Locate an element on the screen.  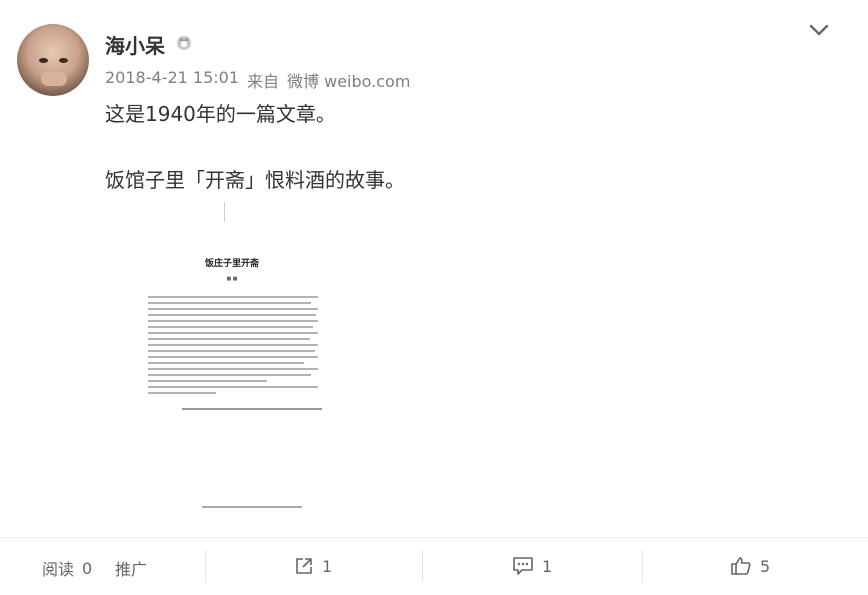
share-button: 1 is located at coordinates (313, 566).